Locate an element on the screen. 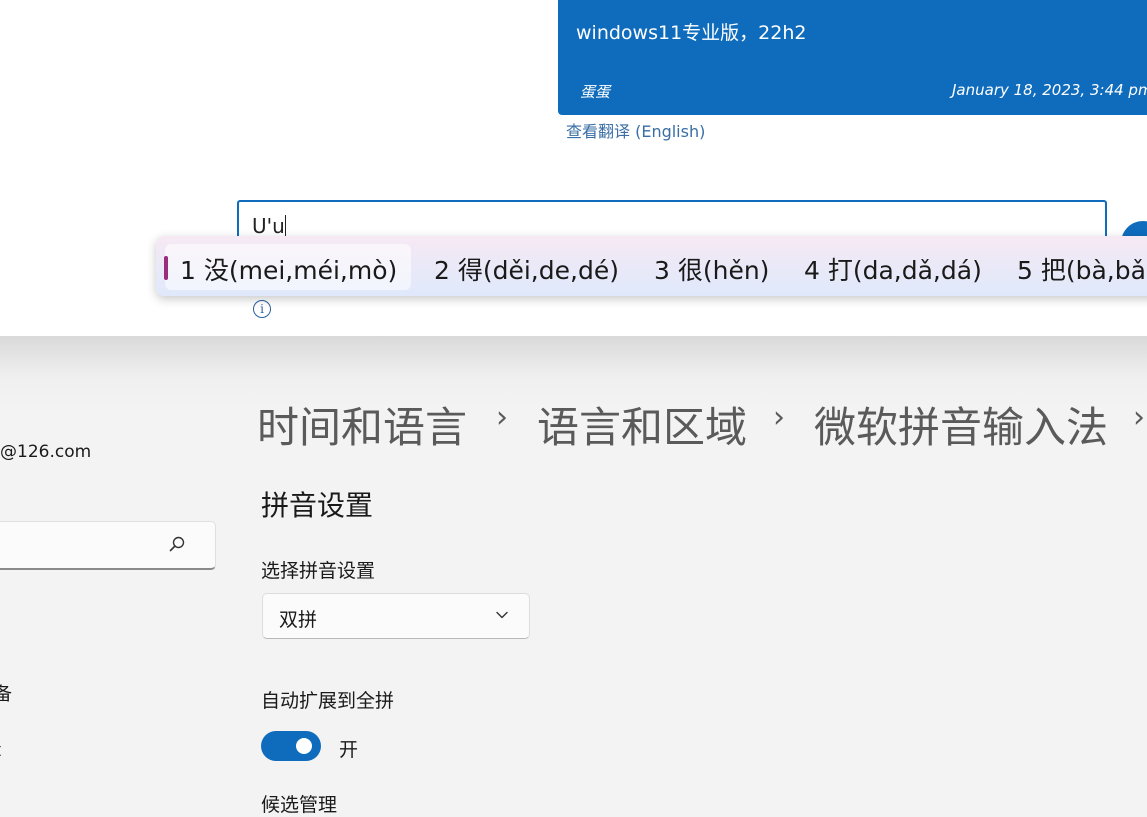 This screenshot has height=817, width=1147. sidebar-item: t is located at coordinates (0, 750).